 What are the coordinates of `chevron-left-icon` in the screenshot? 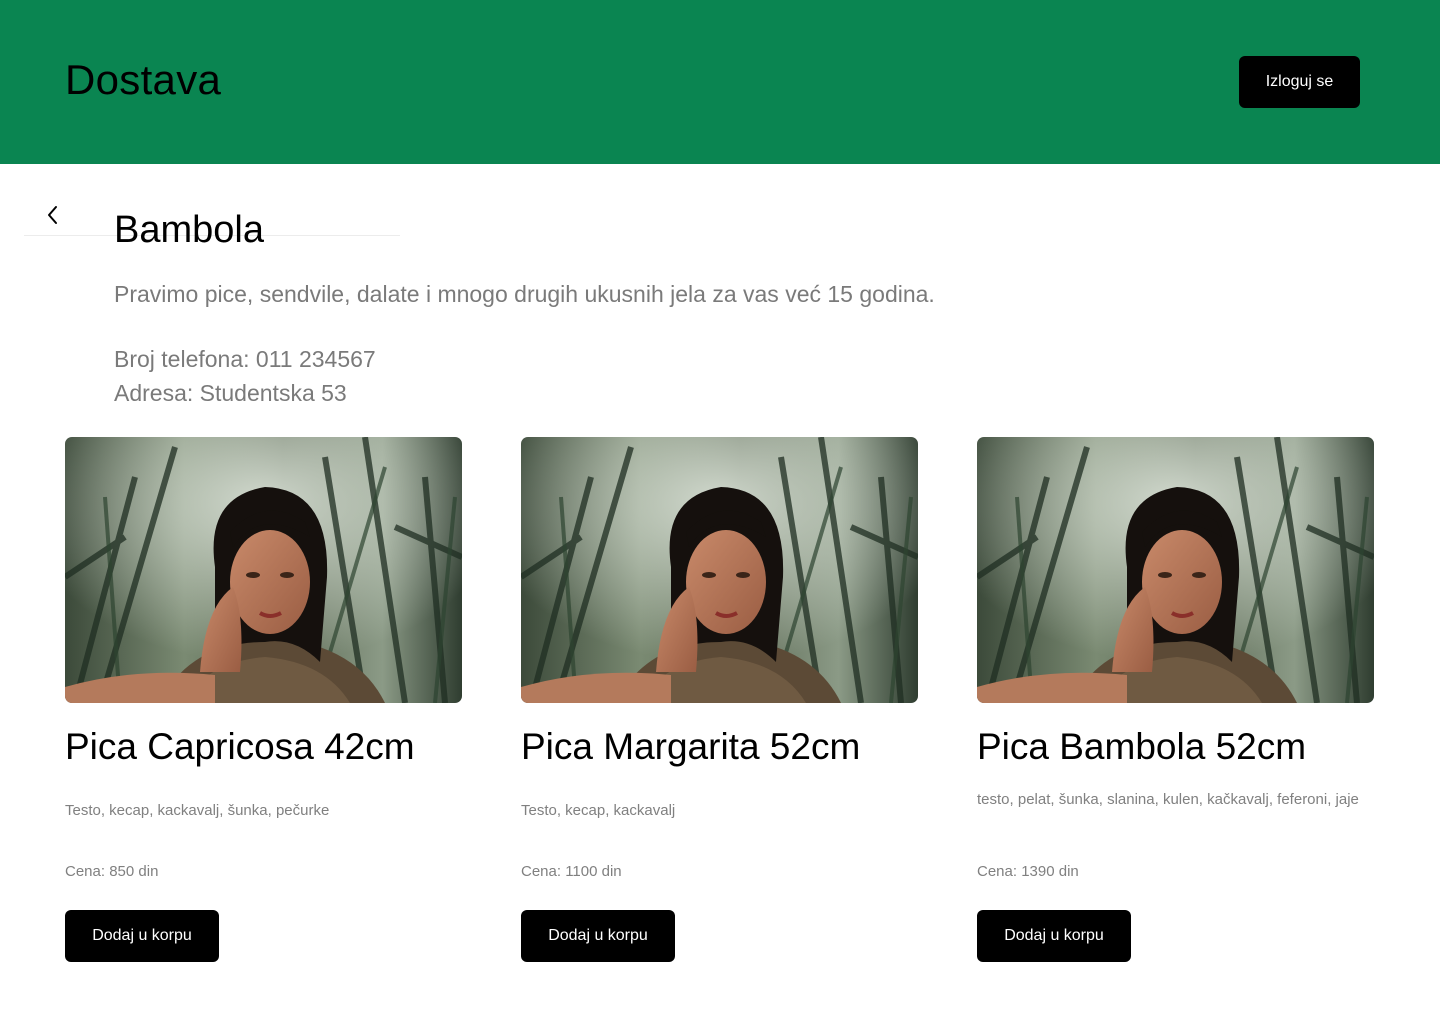 It's located at (52, 215).